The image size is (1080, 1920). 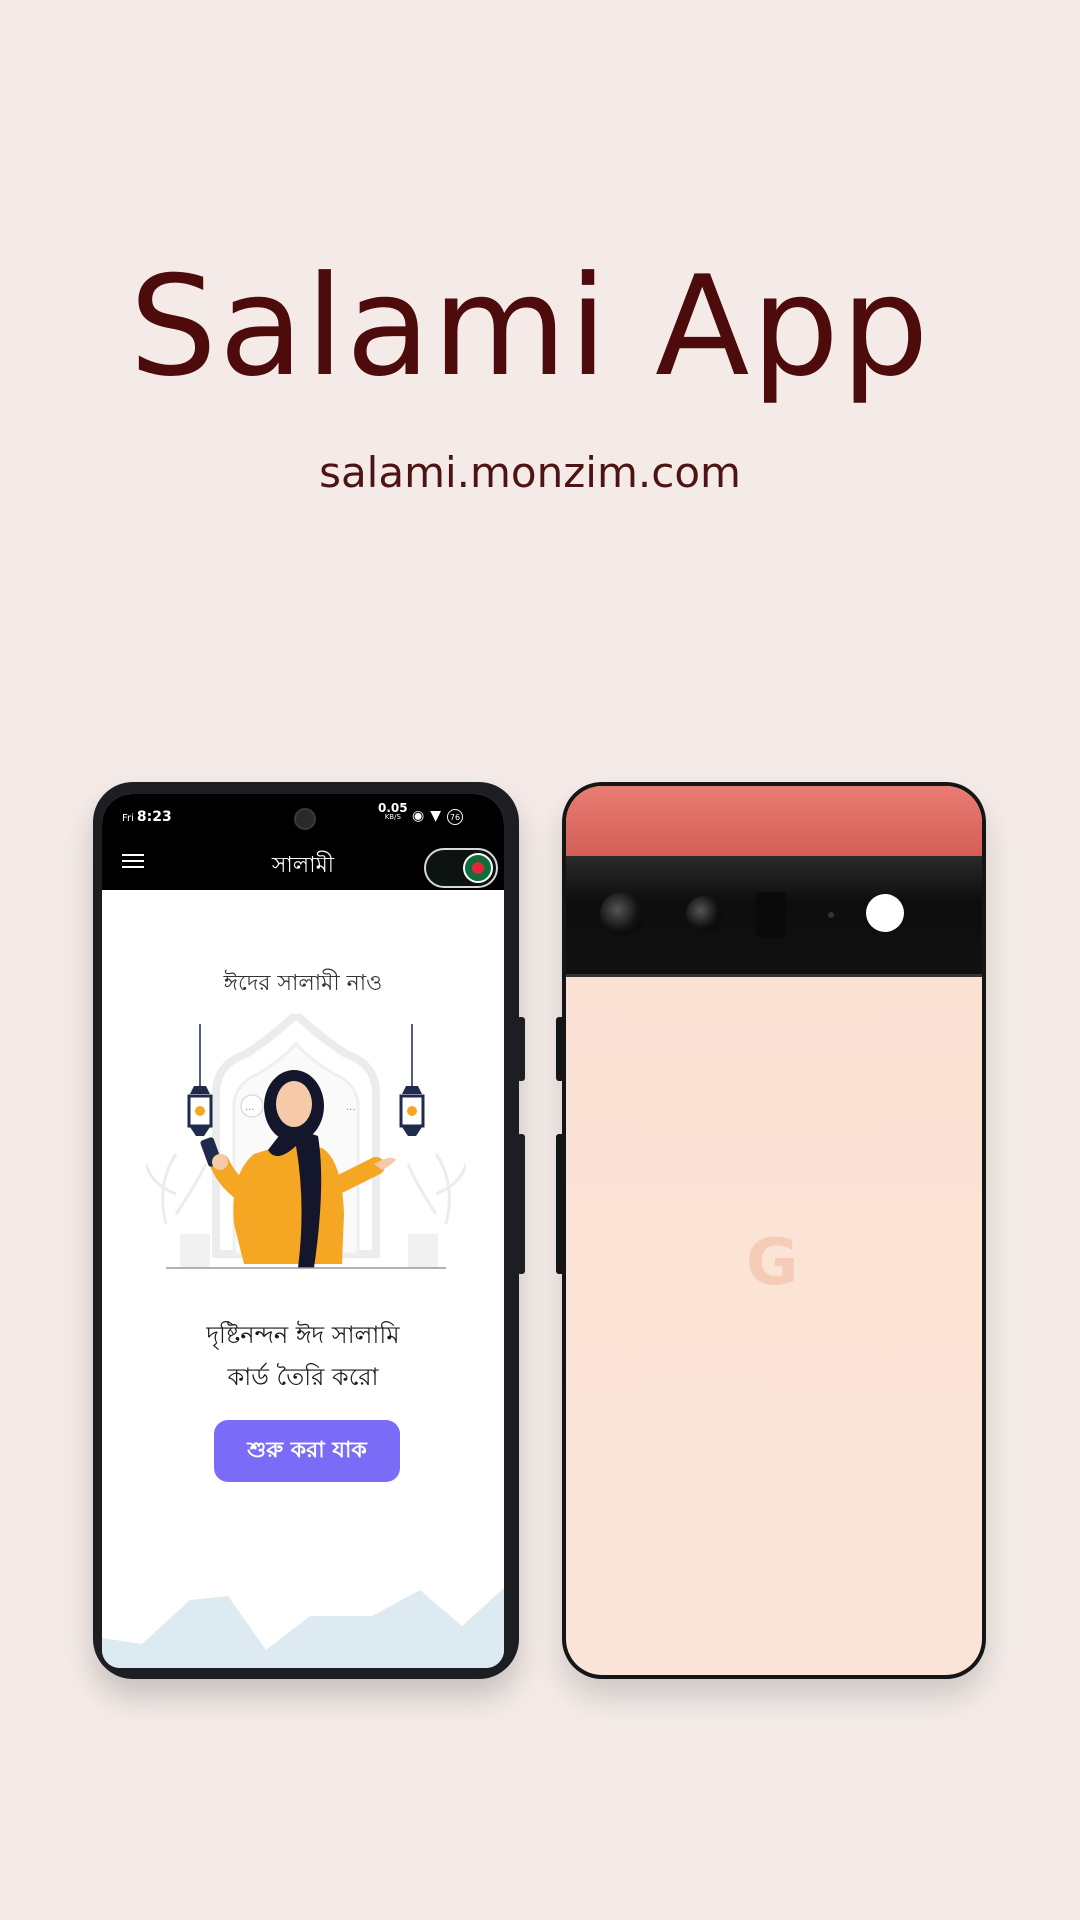 What do you see at coordinates (831, 915) in the screenshot?
I see `microphone-icon` at bounding box center [831, 915].